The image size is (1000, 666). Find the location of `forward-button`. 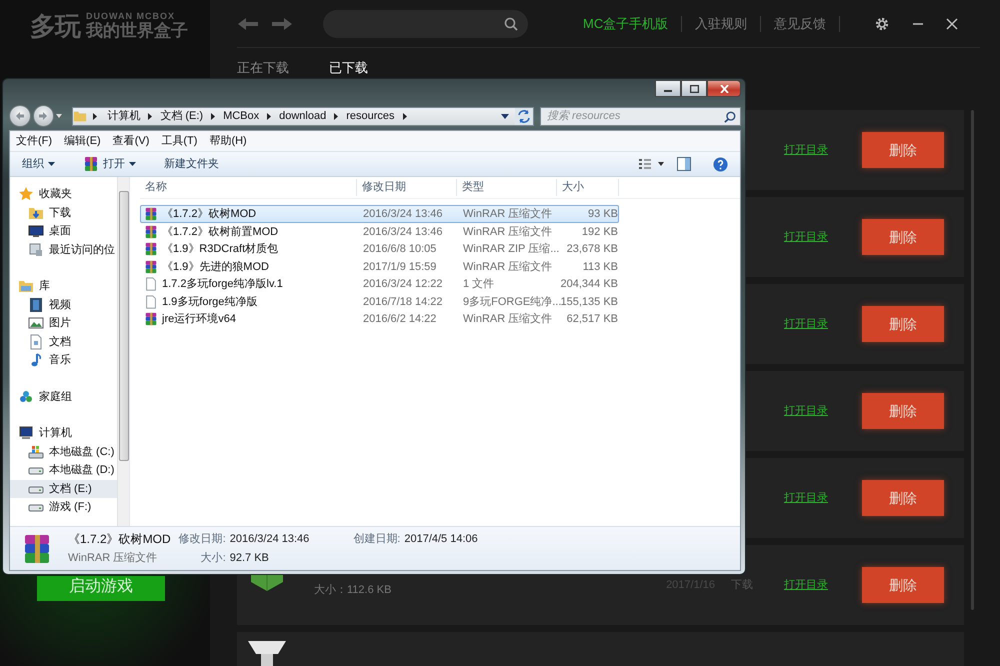

forward-button is located at coordinates (43, 116).